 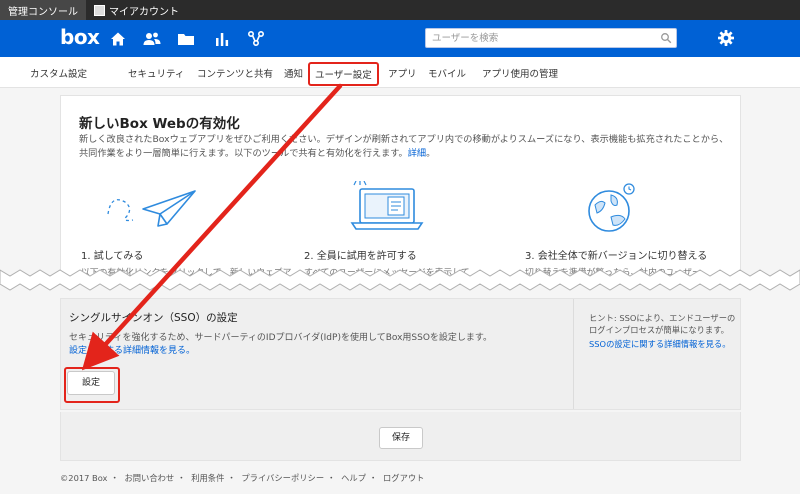 What do you see at coordinates (726, 38) in the screenshot?
I see `gear-icon` at bounding box center [726, 38].